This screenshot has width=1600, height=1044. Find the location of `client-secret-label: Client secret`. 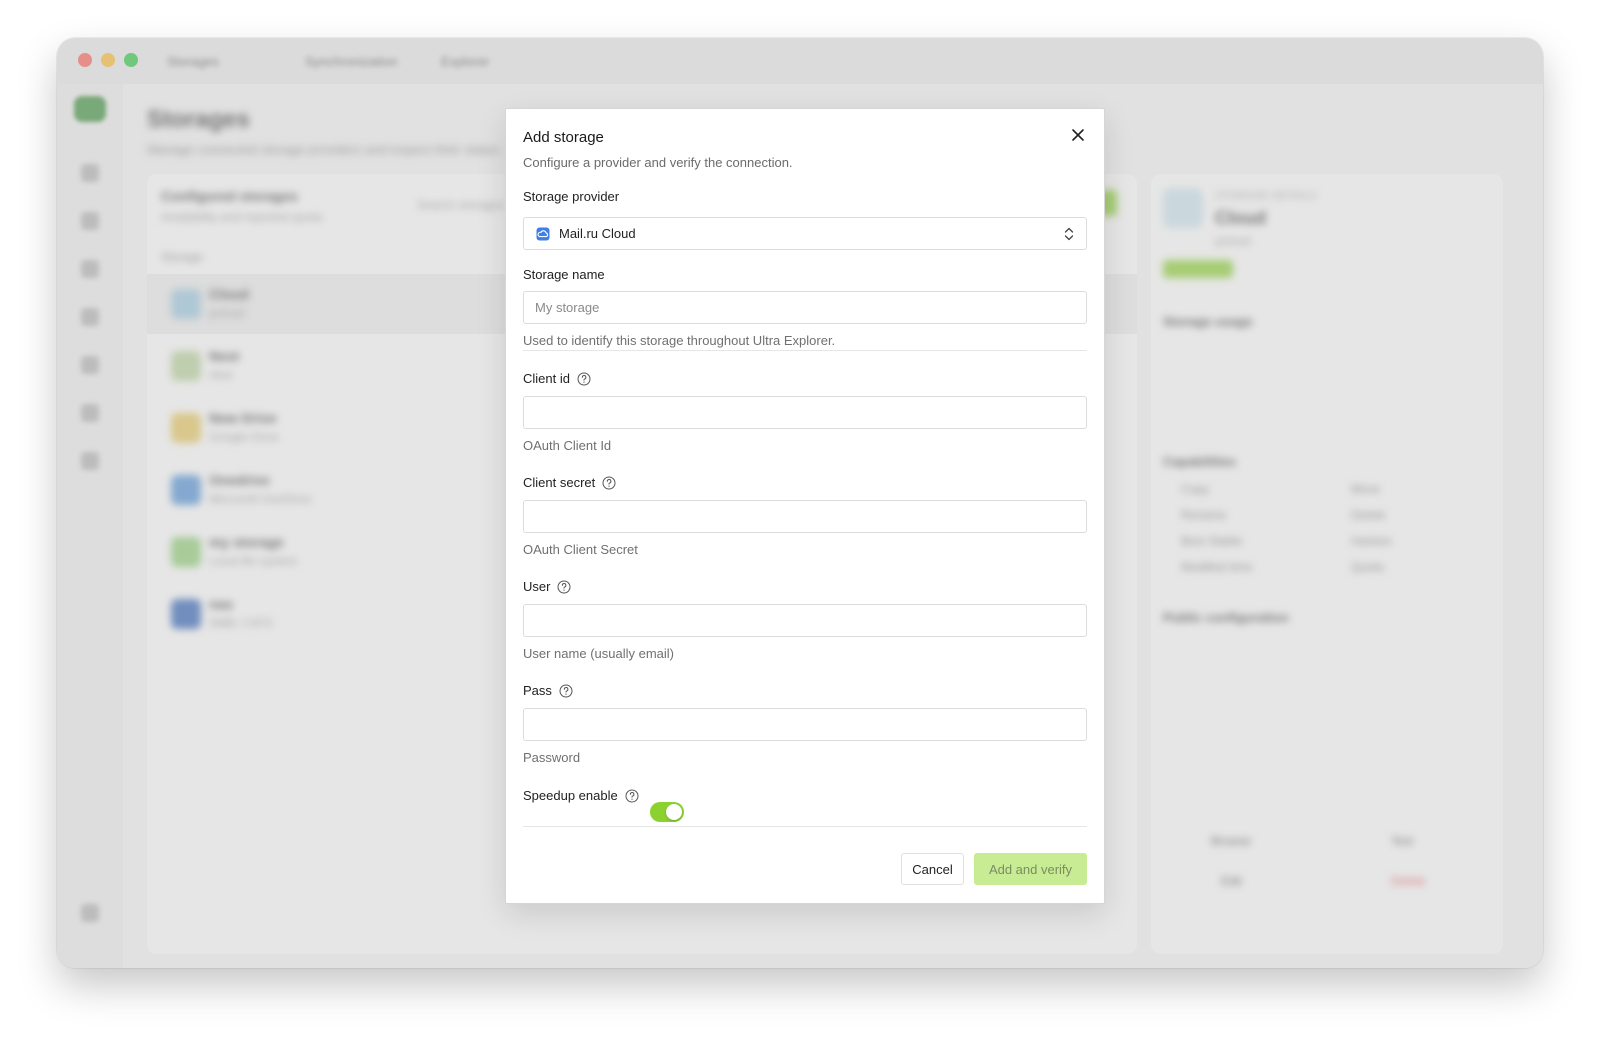

client-secret-label: Client secret is located at coordinates (569, 482).